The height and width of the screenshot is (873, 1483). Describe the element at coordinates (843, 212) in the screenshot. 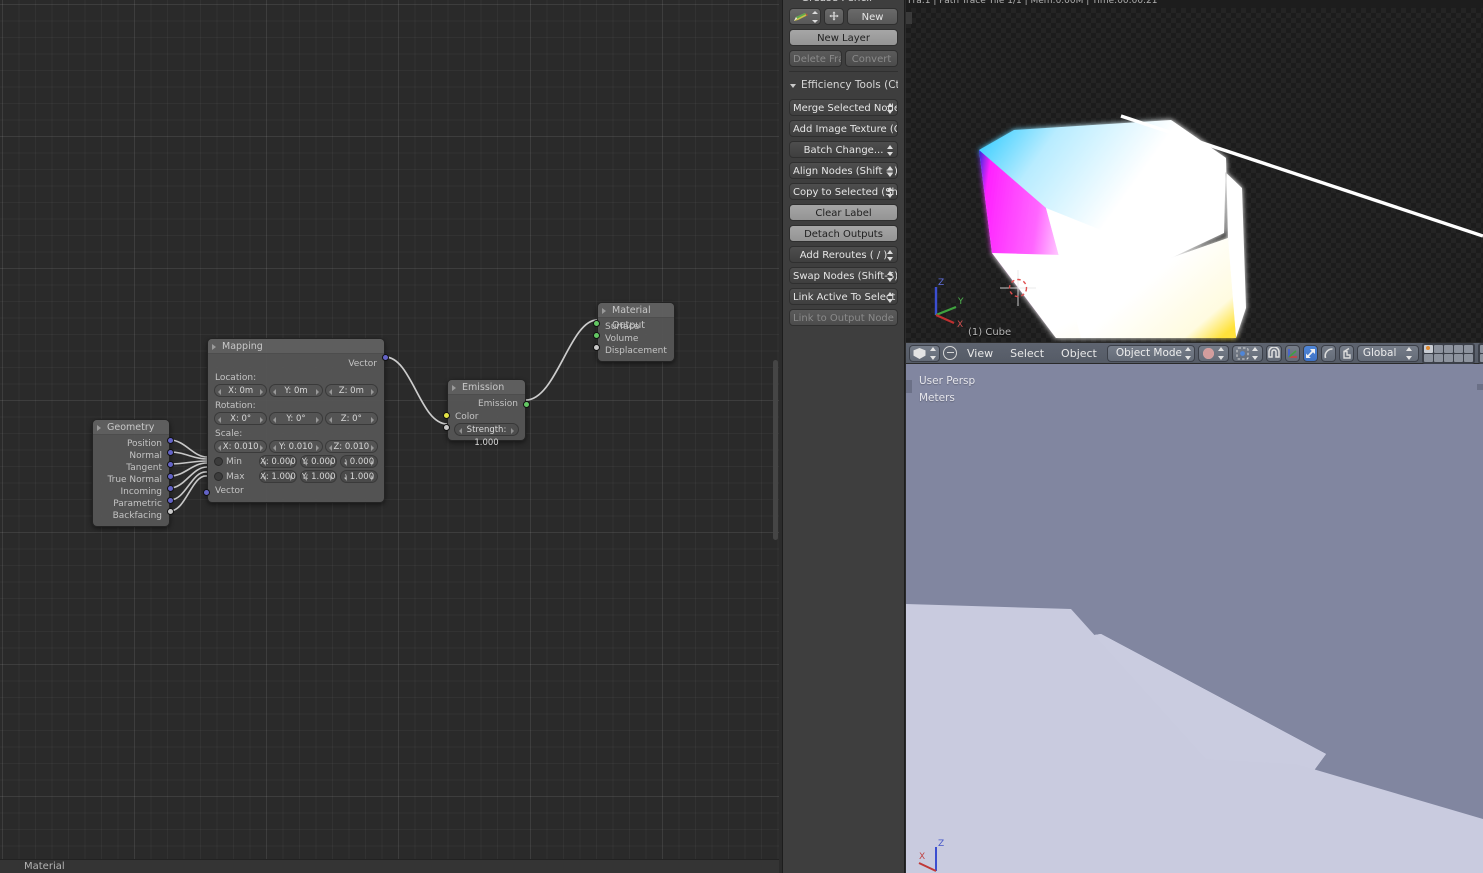

I see `efficiency-tool-button-5: Clear Label` at that location.